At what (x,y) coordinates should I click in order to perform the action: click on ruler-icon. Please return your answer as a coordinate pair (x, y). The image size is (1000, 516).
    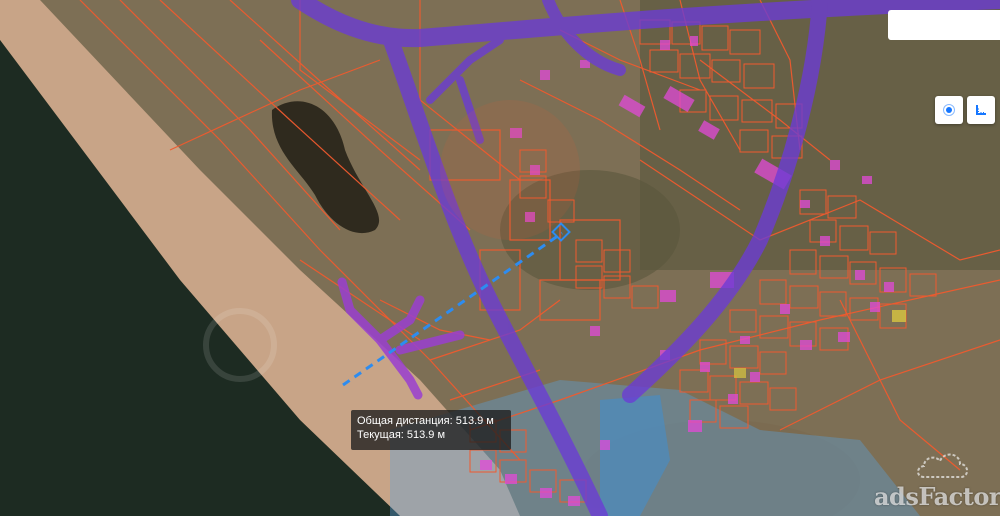
    Looking at the image, I should click on (981, 110).